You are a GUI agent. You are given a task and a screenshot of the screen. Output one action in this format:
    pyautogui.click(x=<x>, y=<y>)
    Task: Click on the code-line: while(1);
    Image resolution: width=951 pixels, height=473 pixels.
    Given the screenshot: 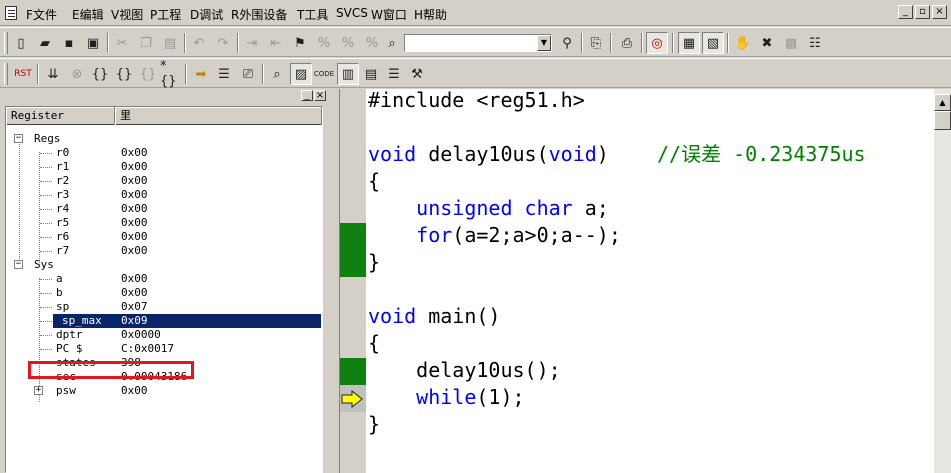 What is the action you would take?
    pyautogui.click(x=446, y=397)
    